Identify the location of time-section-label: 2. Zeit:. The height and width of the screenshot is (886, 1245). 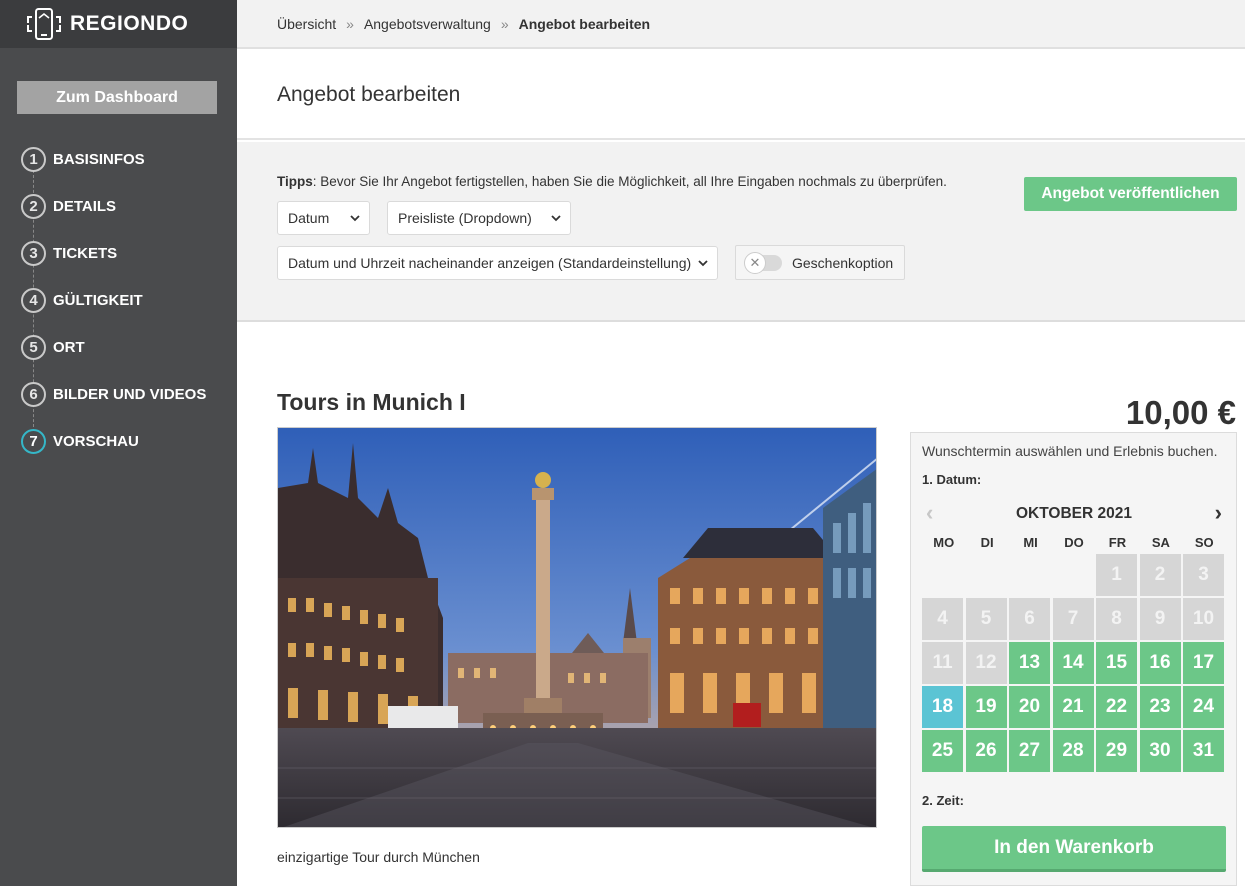
(943, 800).